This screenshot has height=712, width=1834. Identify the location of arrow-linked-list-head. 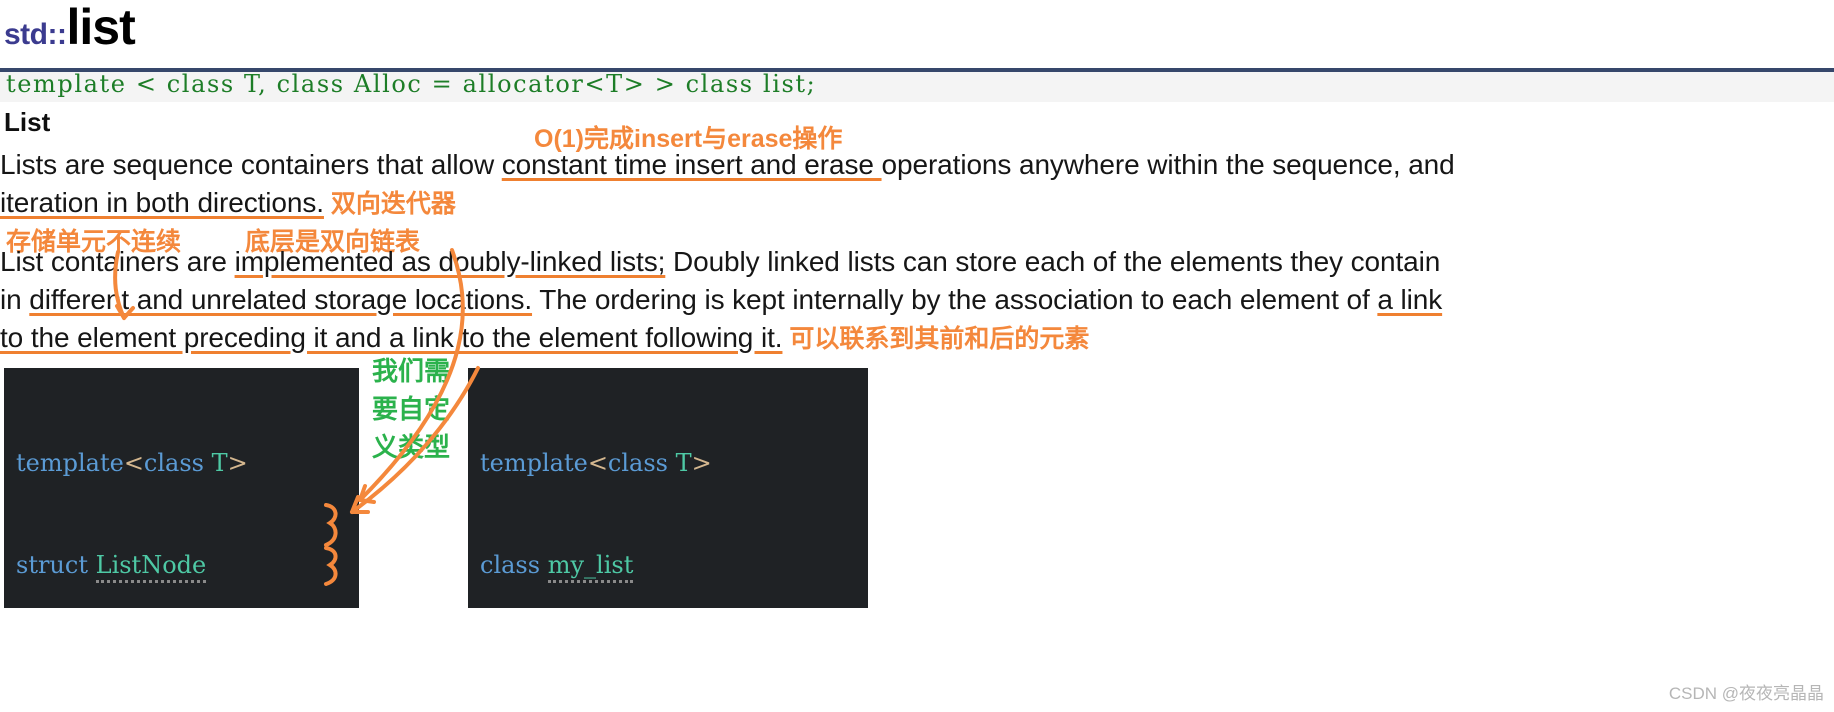
(367, 494).